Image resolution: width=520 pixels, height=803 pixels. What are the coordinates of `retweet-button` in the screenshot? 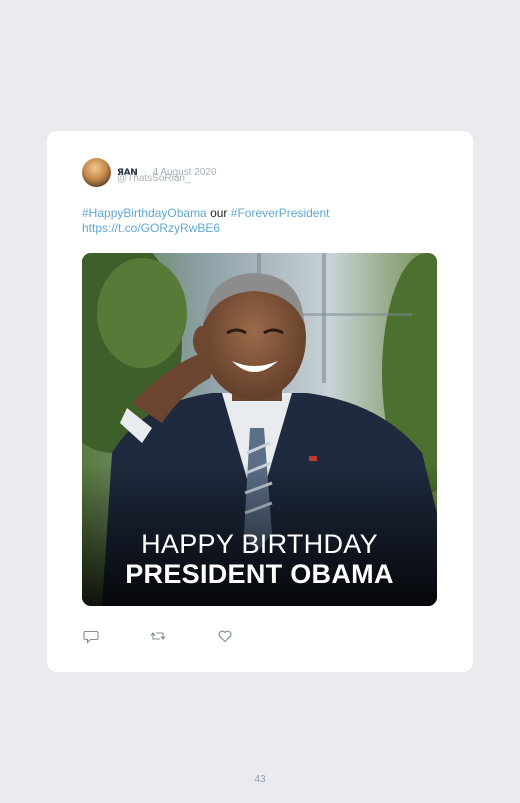 It's located at (158, 636).